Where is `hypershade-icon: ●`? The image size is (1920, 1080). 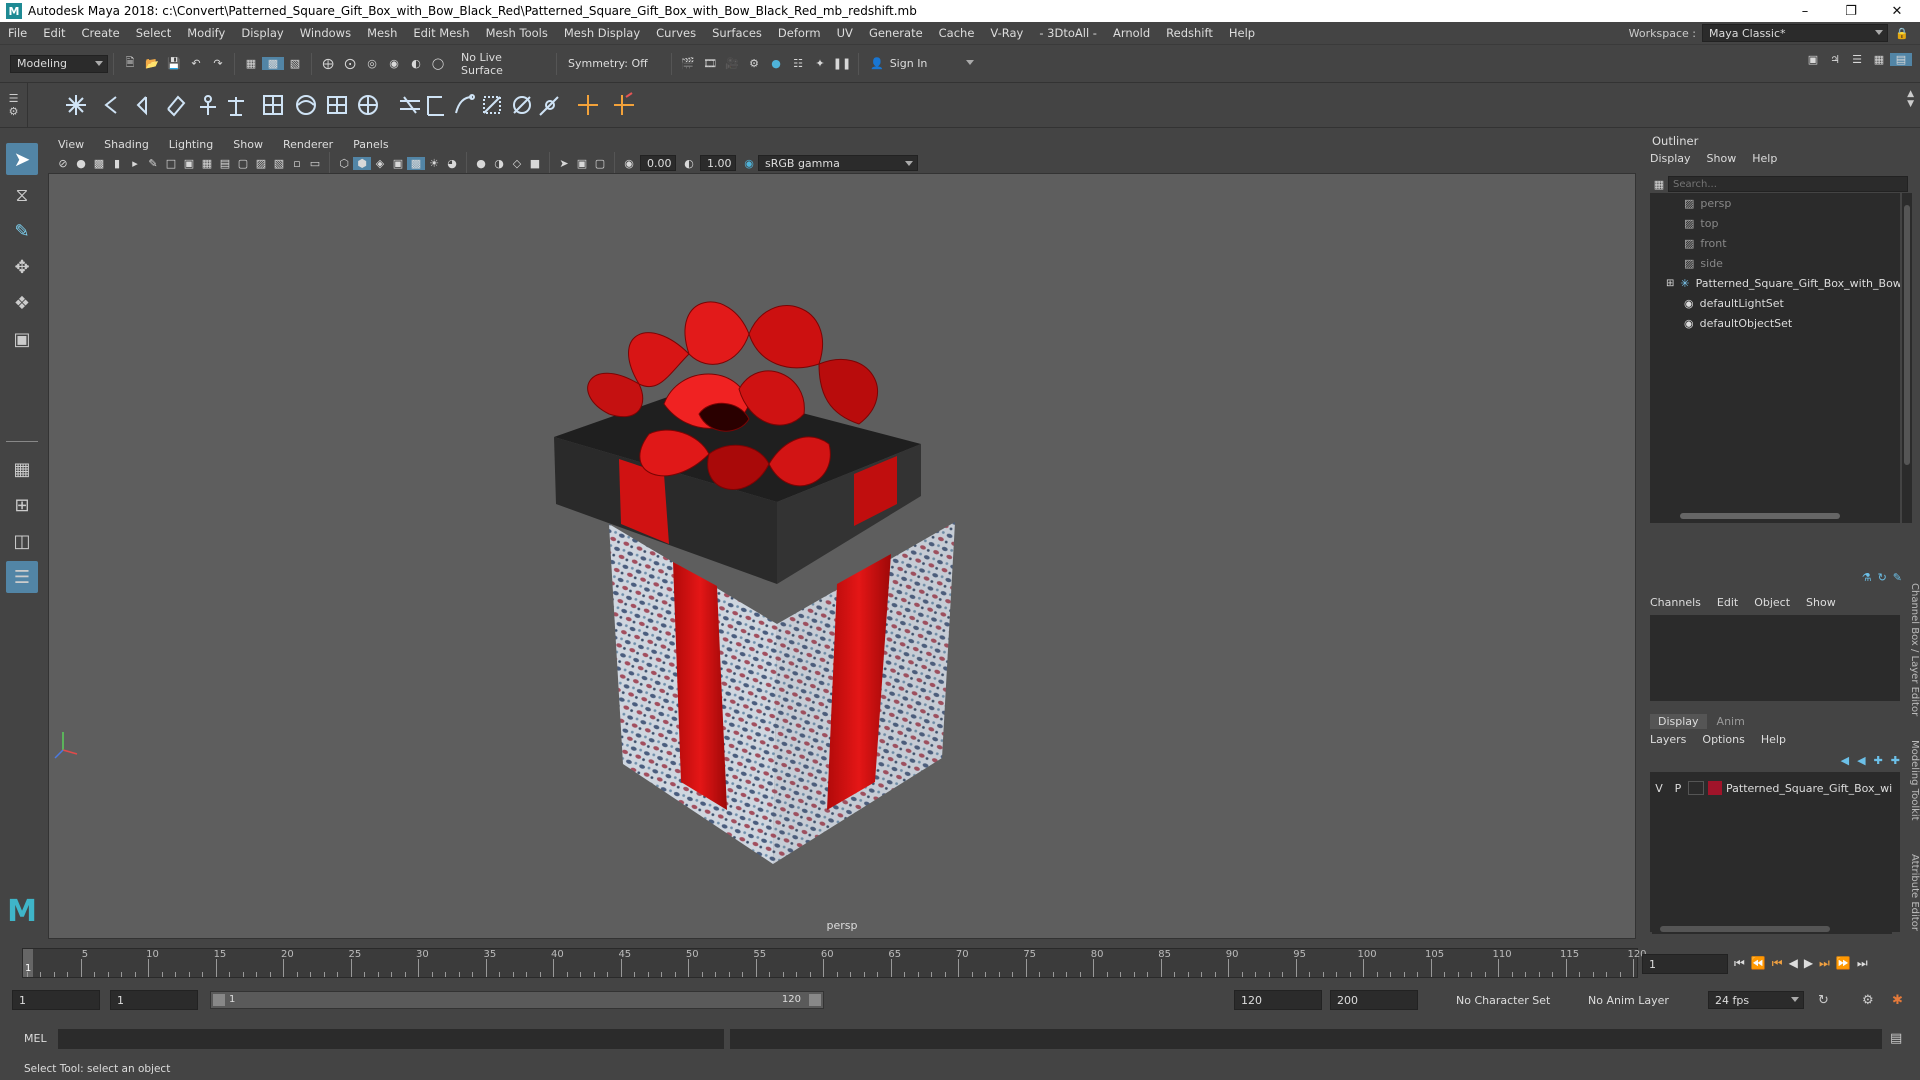
hypershade-icon: ● is located at coordinates (776, 63).